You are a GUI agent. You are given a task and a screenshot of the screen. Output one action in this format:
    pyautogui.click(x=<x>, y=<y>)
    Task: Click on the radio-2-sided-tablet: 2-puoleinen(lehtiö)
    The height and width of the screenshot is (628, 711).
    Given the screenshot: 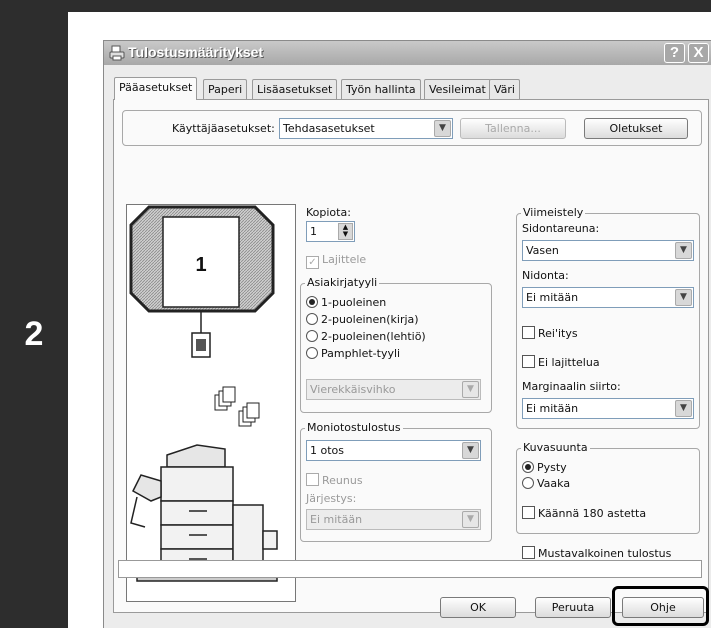 What is the action you would take?
    pyautogui.click(x=366, y=336)
    